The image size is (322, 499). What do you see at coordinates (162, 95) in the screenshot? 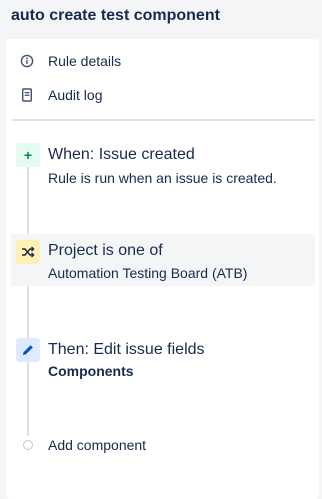
I see `audit-log-link: Audit log` at bounding box center [162, 95].